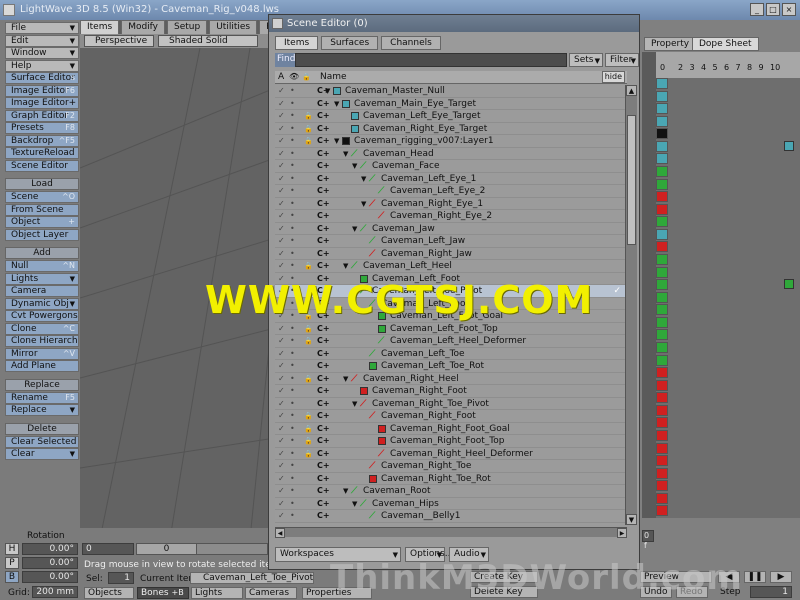 The height and width of the screenshot is (600, 800). What do you see at coordinates (42, 366) in the screenshot?
I see `left-btn-add-plane: Add Plane` at bounding box center [42, 366].